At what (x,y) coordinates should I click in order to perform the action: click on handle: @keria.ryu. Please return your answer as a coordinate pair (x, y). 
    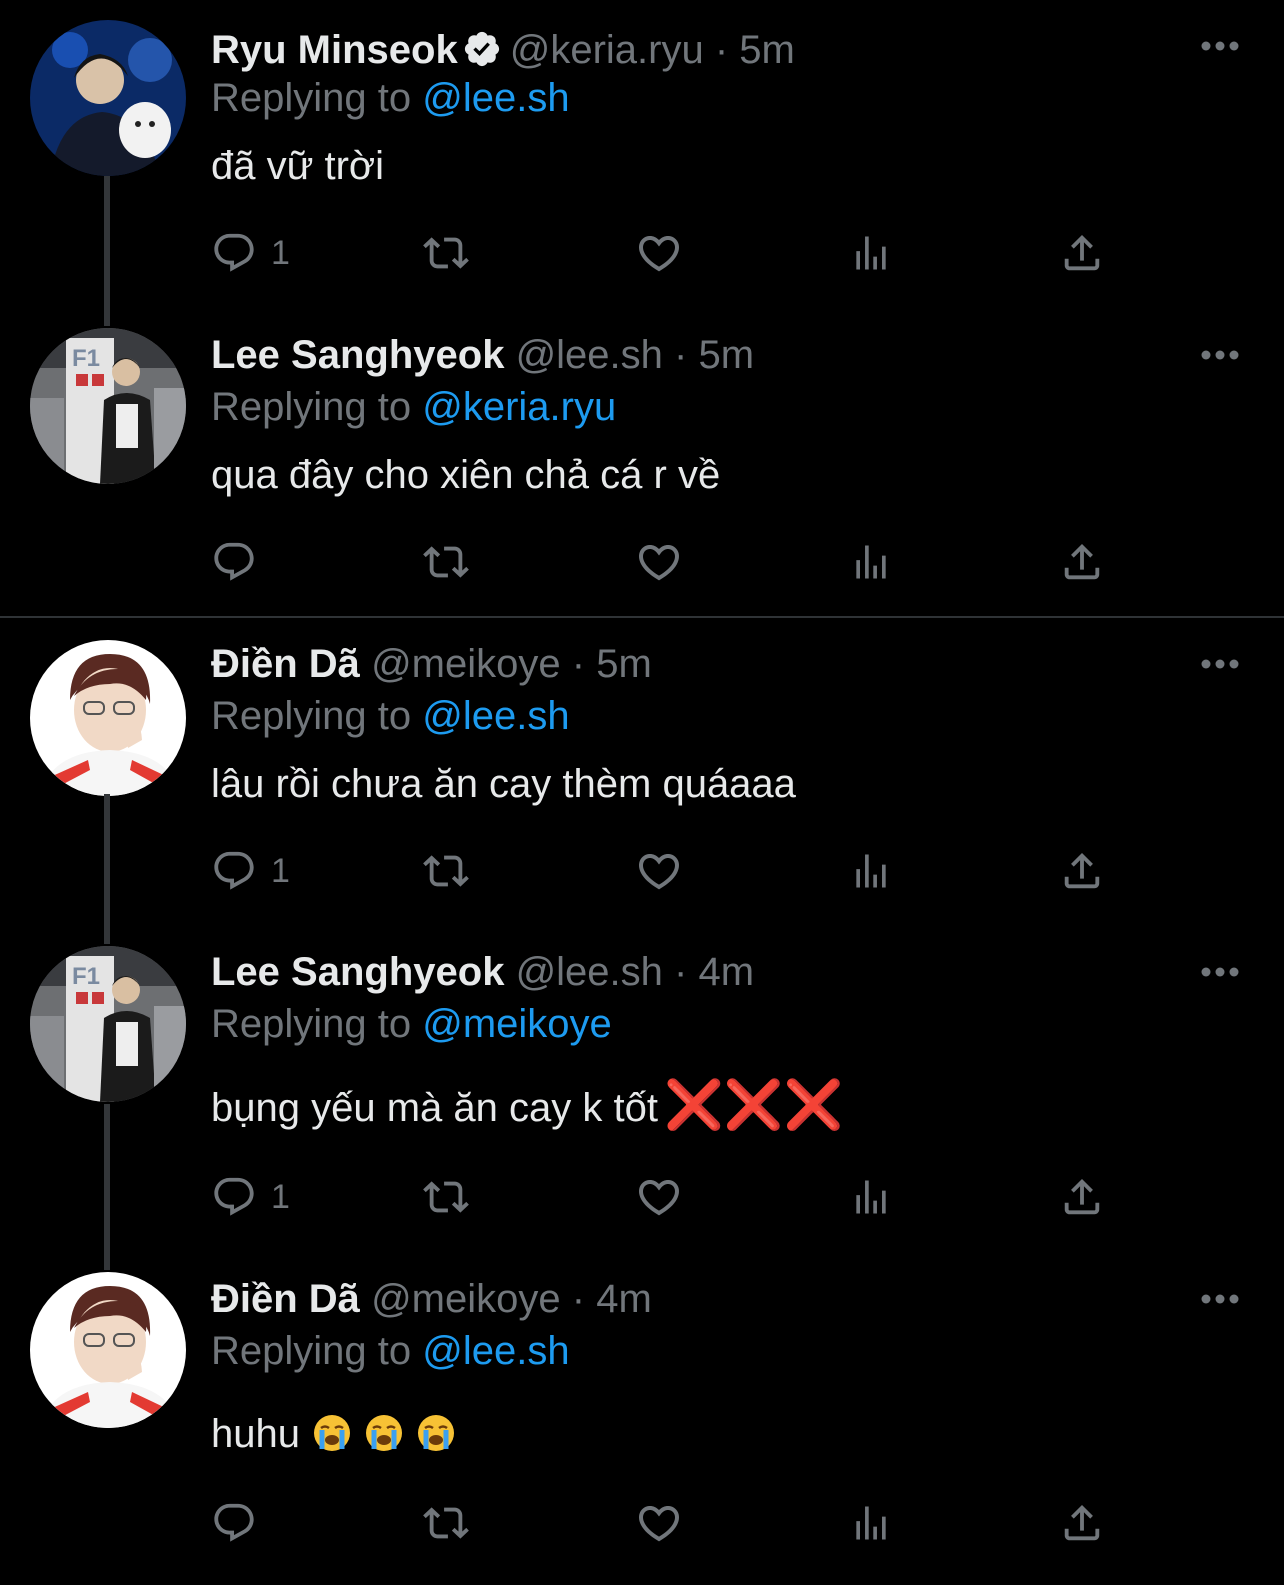
    Looking at the image, I should click on (607, 50).